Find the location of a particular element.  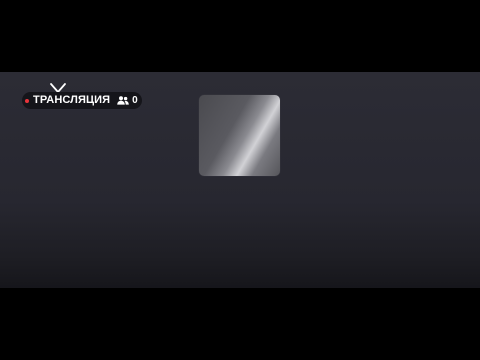

stream-thumbnail is located at coordinates (239, 135).